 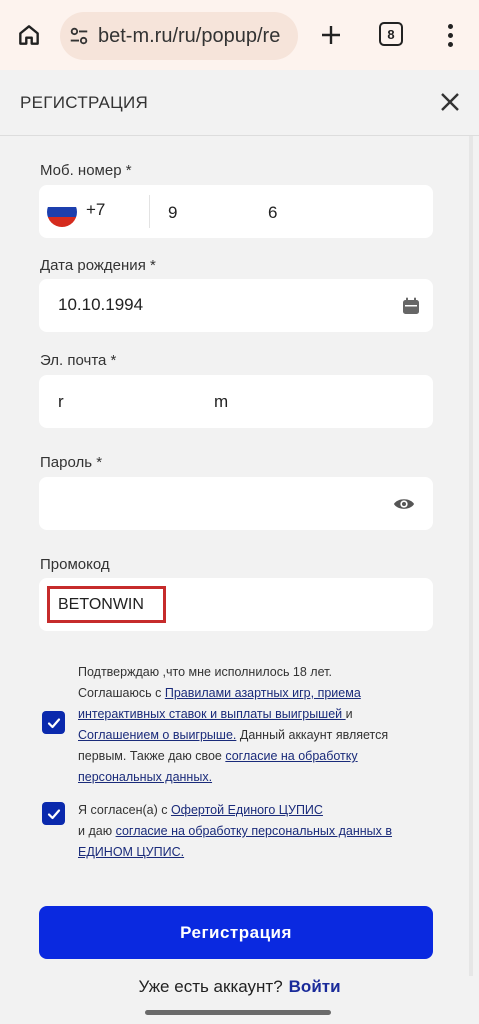 I want to click on cupis-offer-link: Офертой Единого ЦУПИС, so click(x=247, y=810).